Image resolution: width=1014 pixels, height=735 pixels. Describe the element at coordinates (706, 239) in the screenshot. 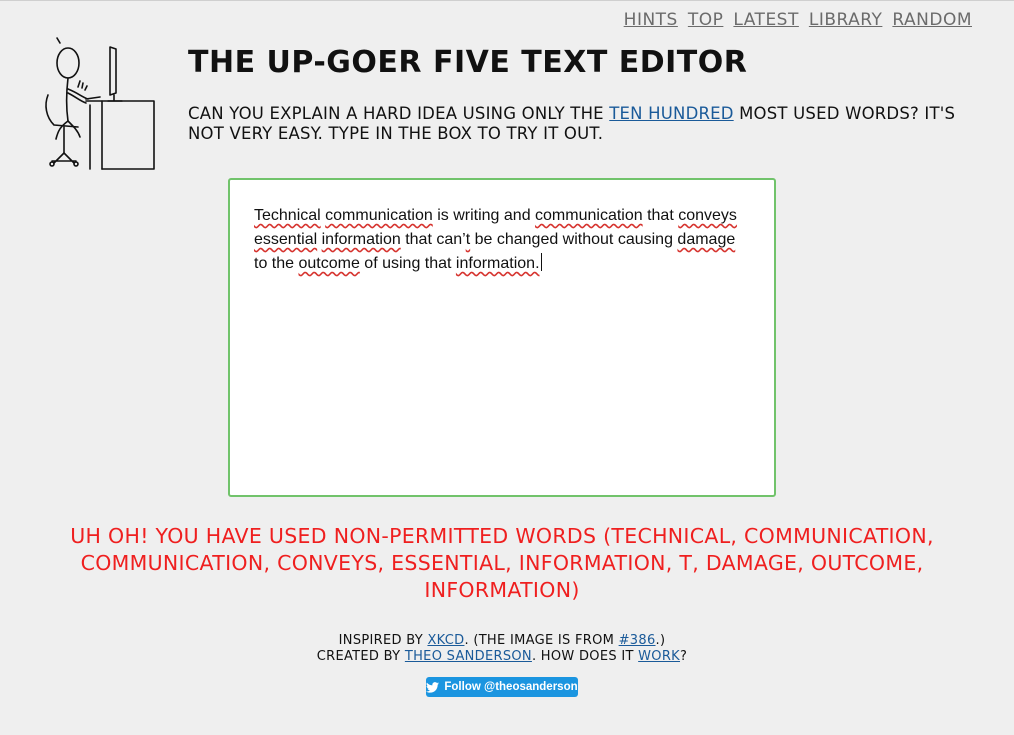

I see `misspelled-word: damage` at that location.